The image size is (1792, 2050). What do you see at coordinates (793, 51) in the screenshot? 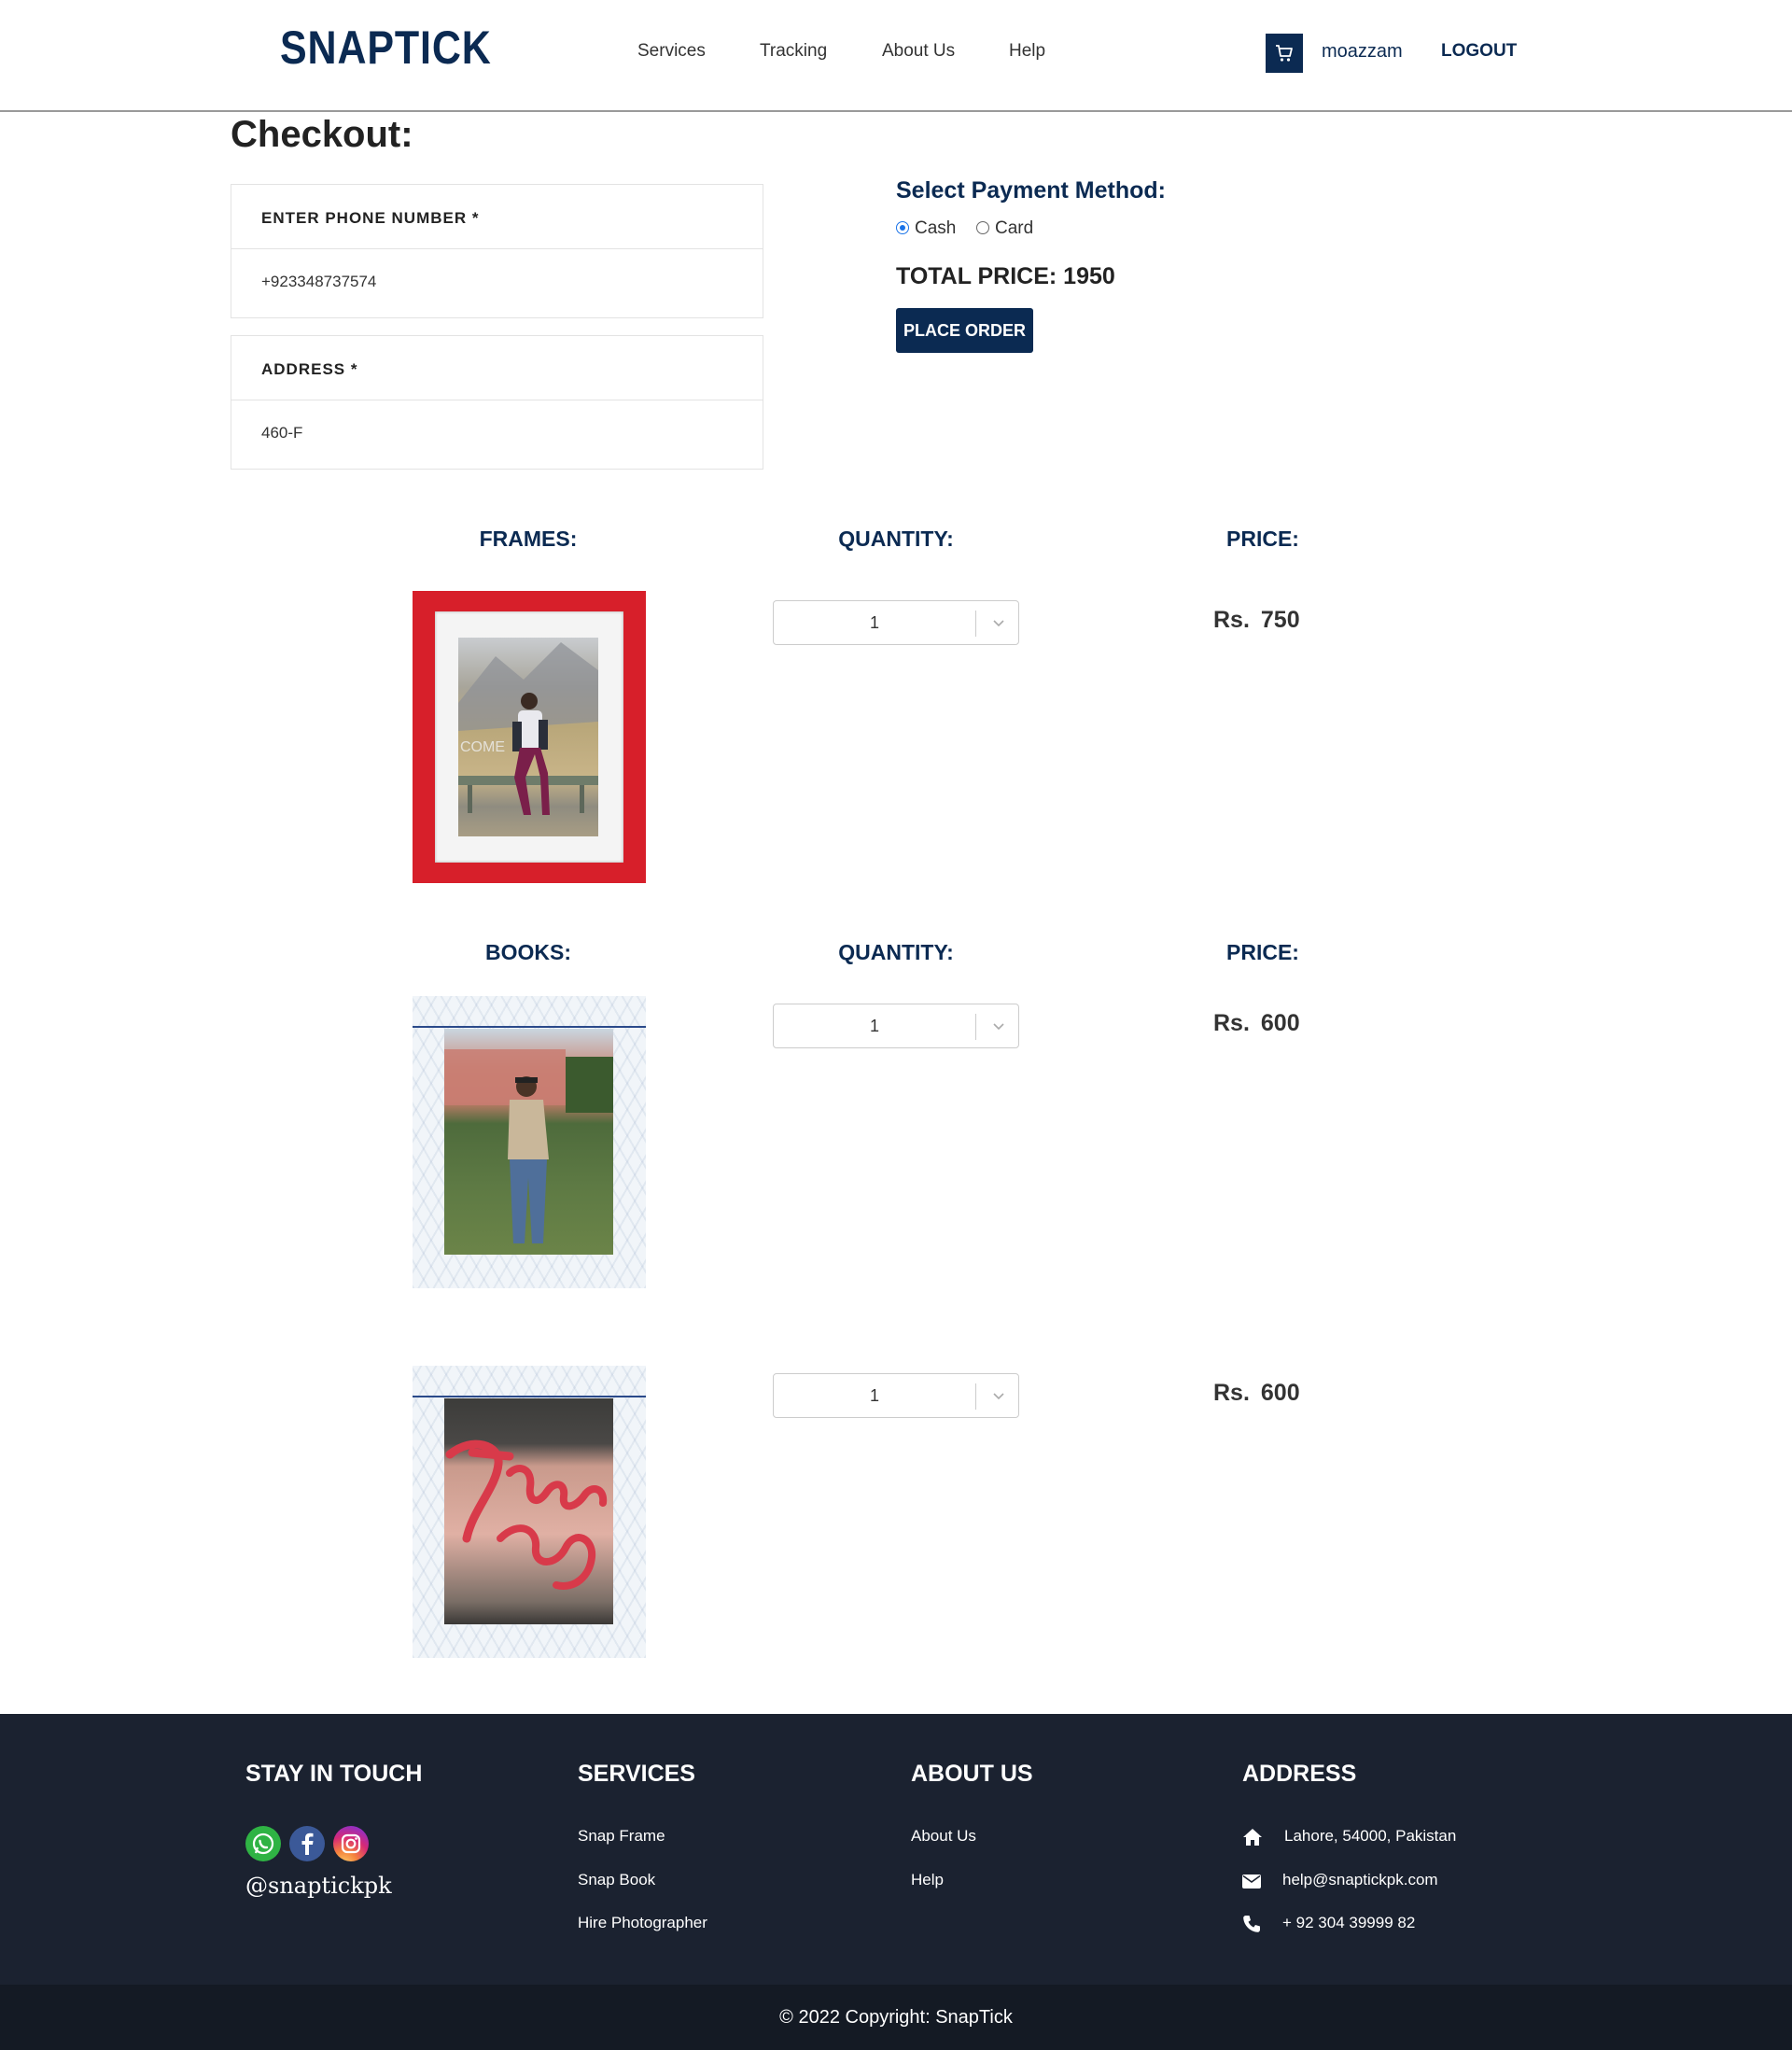
I see `nav-tracking: Tracking` at bounding box center [793, 51].